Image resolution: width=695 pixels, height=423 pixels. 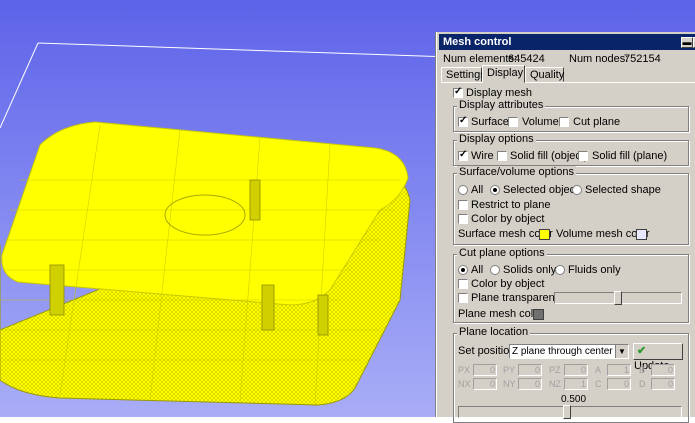 What do you see at coordinates (480, 59) in the screenshot?
I see `num-elements-label: Num elements:` at bounding box center [480, 59].